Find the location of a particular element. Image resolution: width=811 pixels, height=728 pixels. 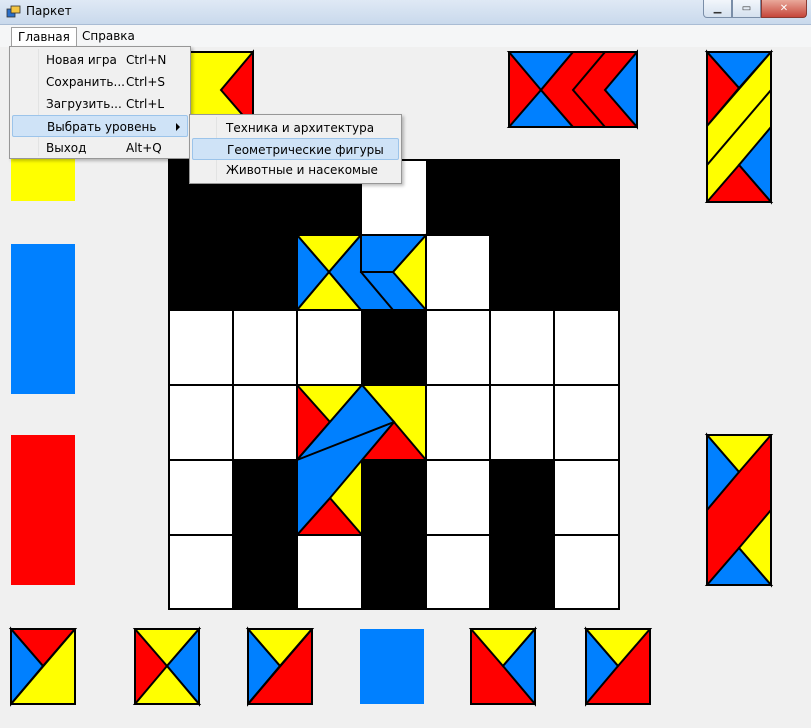

menu-item-select-level: Выбрать уровень is located at coordinates (100, 126).